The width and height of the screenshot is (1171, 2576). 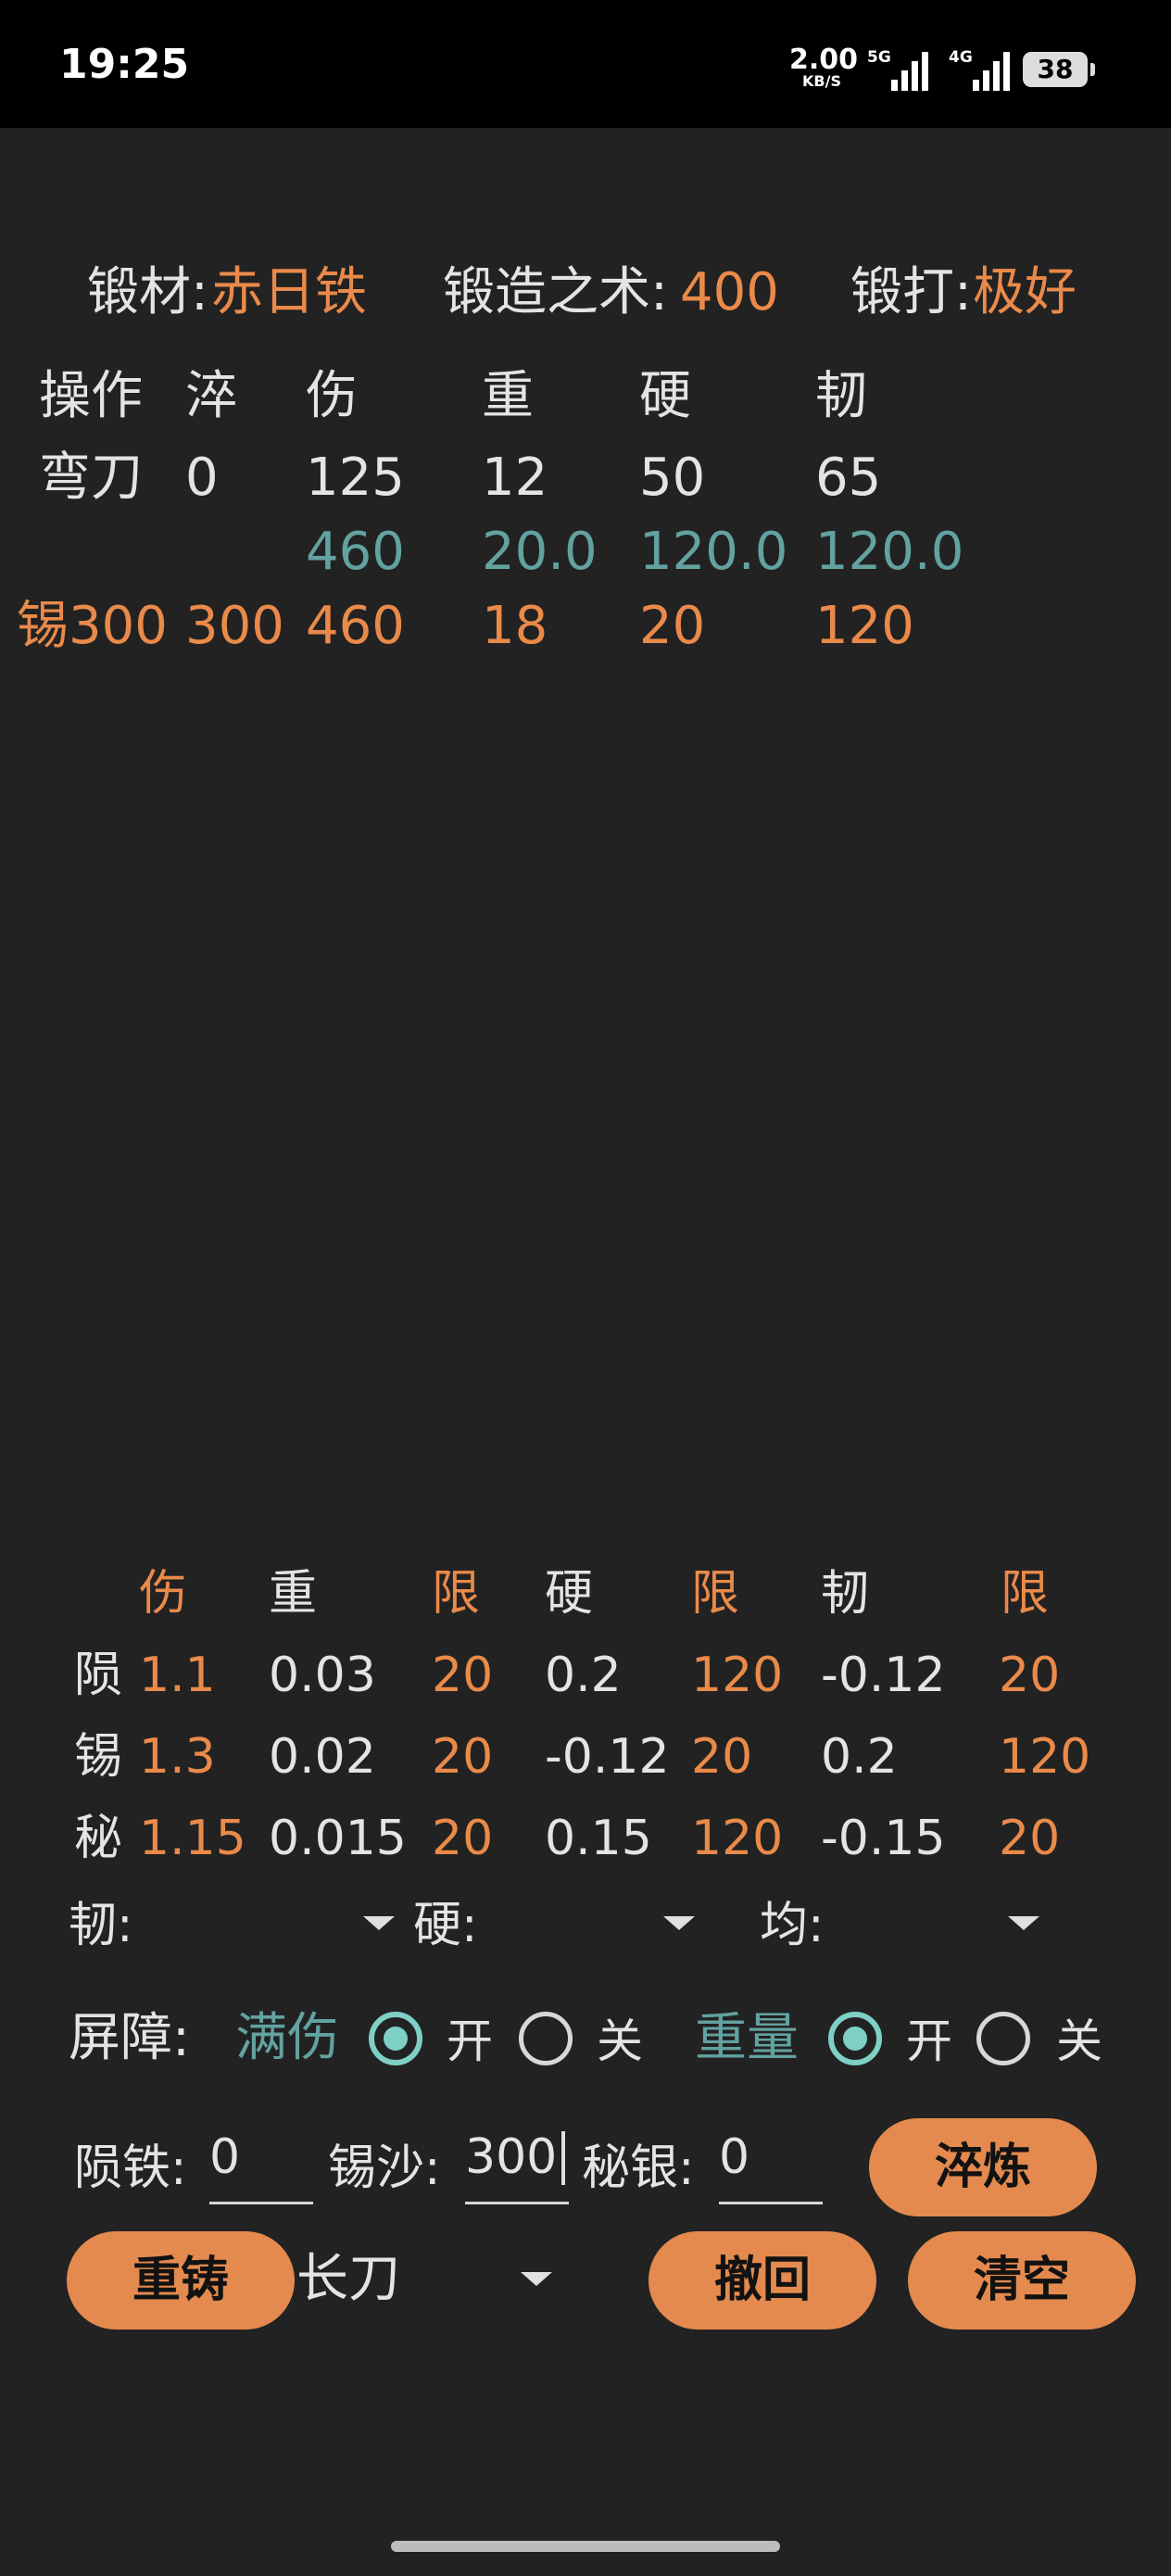 What do you see at coordinates (585, 64) in the screenshot?
I see `status-bar: 19:25 2.00 KB/S 5G 4G 38` at bounding box center [585, 64].